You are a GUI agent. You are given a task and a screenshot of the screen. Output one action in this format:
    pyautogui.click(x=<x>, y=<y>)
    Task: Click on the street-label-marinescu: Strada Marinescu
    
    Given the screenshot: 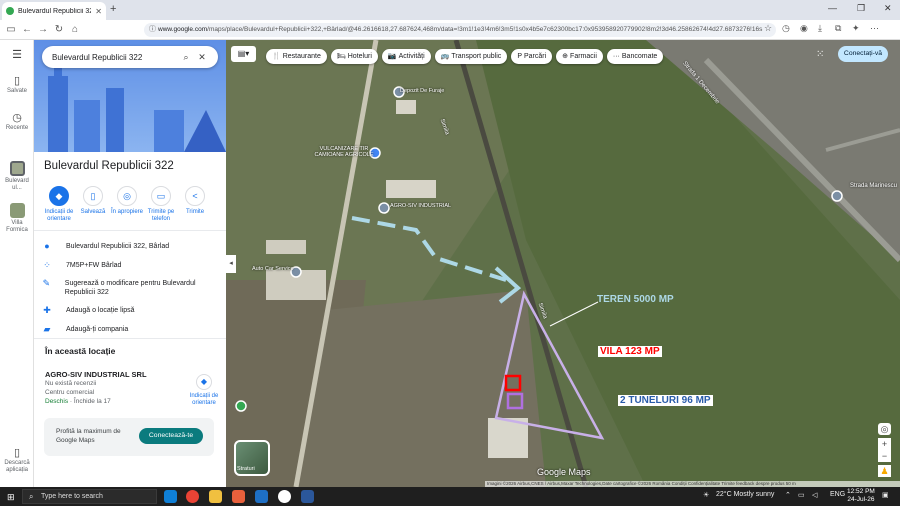 What is the action you would take?
    pyautogui.click(x=874, y=186)
    